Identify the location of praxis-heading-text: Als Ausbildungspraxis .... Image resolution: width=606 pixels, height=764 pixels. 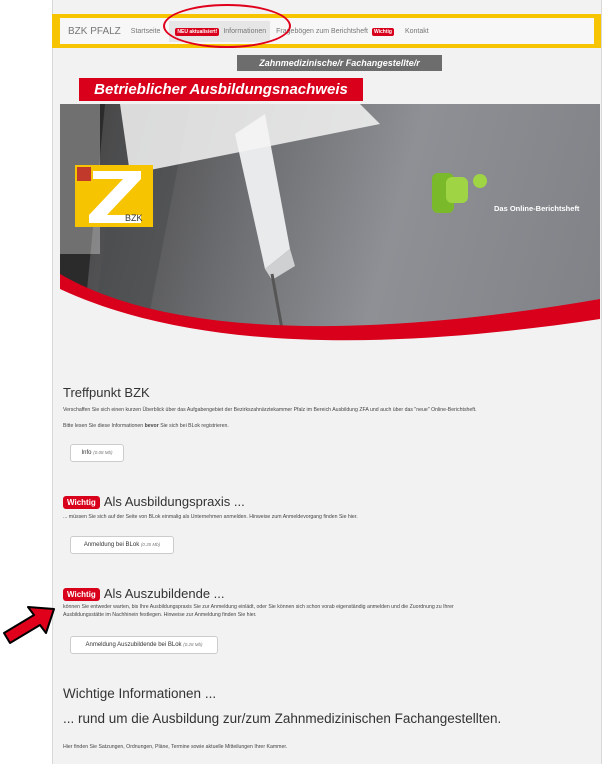
(174, 501).